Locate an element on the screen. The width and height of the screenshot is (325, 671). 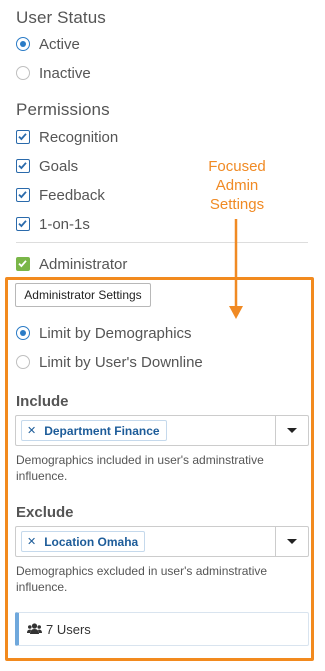
permission-label: Recognition is located at coordinates (79, 137).